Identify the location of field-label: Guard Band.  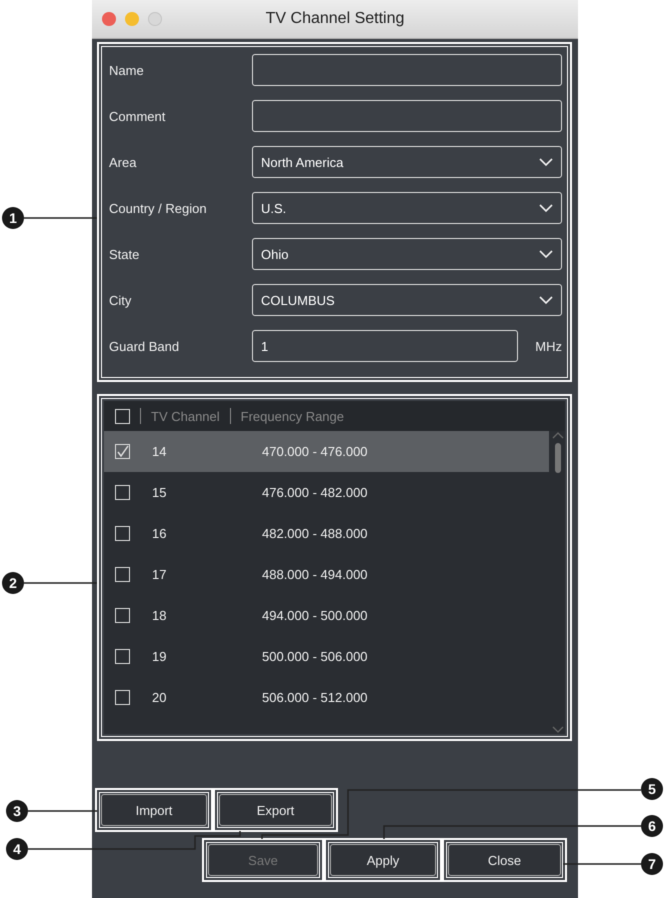
(144, 346).